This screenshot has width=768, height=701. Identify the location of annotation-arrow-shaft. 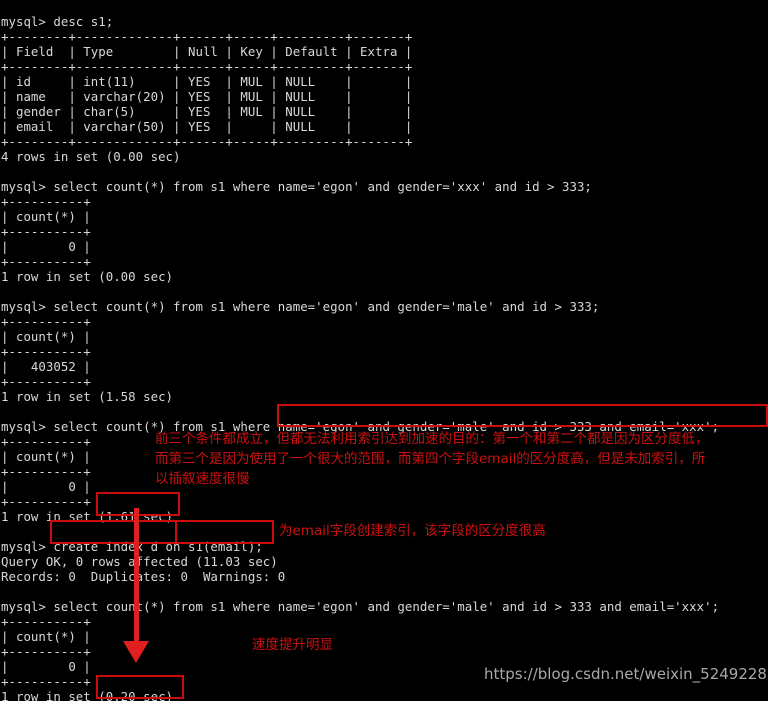
(136, 576).